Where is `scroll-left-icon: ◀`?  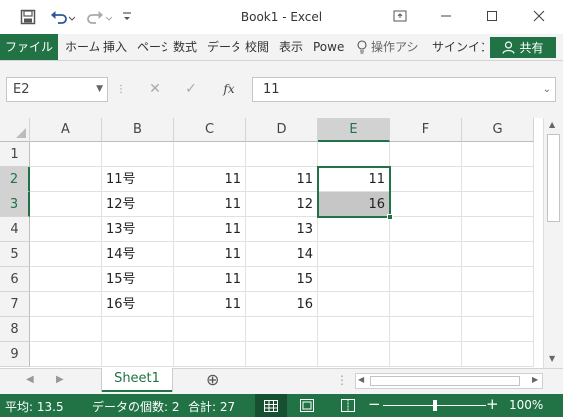
scroll-left-icon: ◀ is located at coordinates (361, 379).